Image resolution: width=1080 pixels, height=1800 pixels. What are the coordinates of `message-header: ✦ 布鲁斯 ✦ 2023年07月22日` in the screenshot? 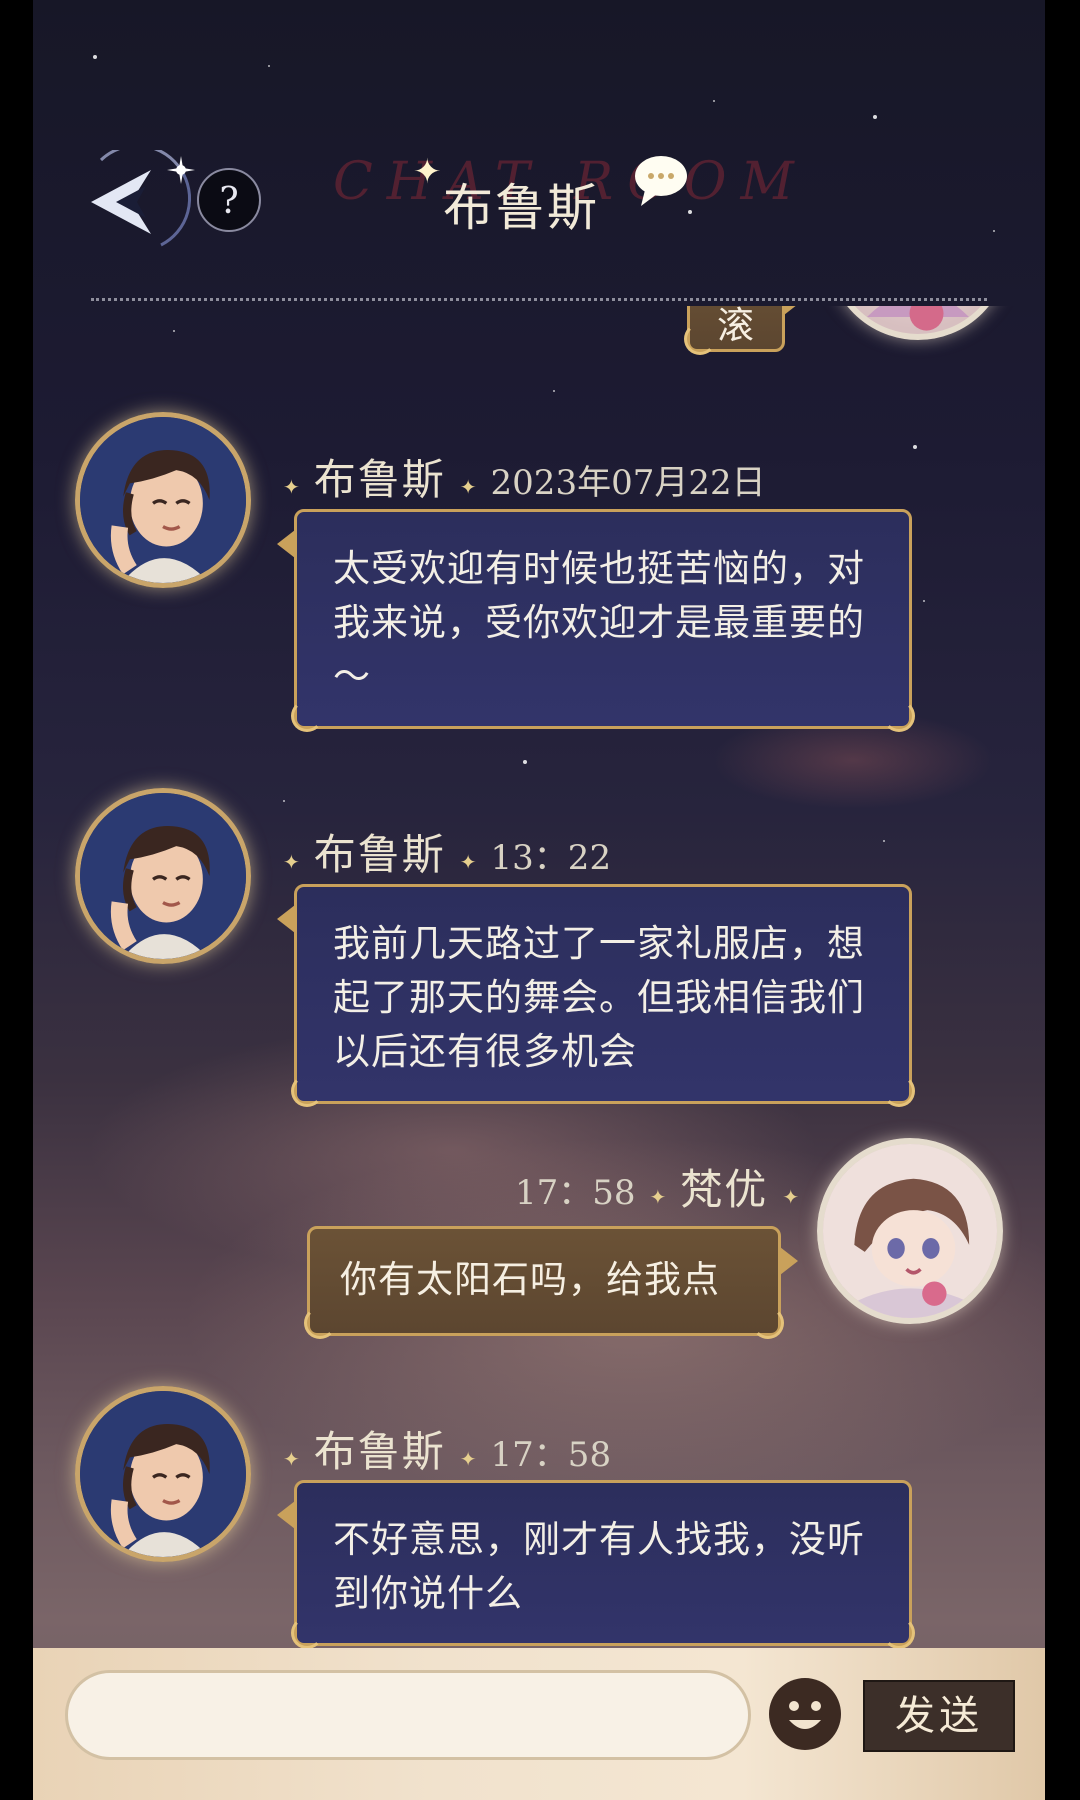 It's located at (524, 476).